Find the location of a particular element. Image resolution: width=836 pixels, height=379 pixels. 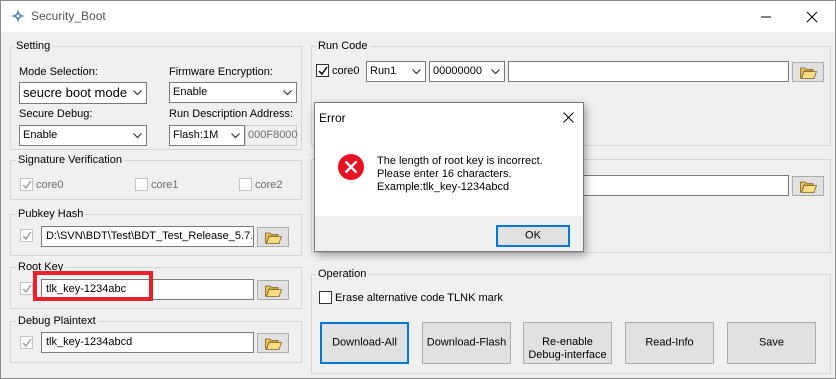

firmware-encryption-label: Firmware Encryption: is located at coordinates (221, 72).